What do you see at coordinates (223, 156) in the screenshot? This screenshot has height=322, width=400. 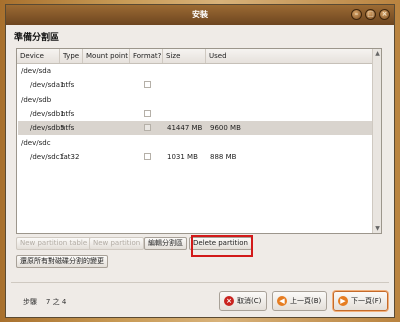 I see `used-cell: 888 MB` at bounding box center [223, 156].